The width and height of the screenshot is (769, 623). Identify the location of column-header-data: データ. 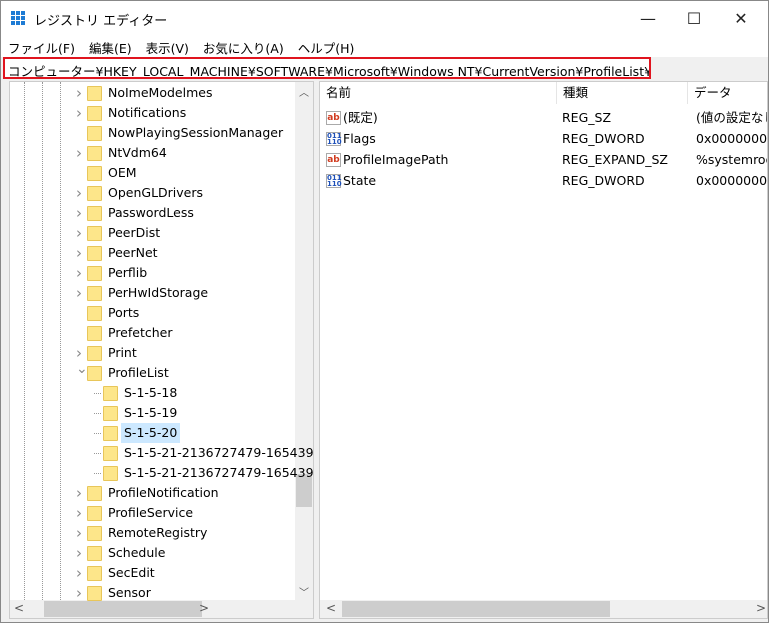
(727, 93).